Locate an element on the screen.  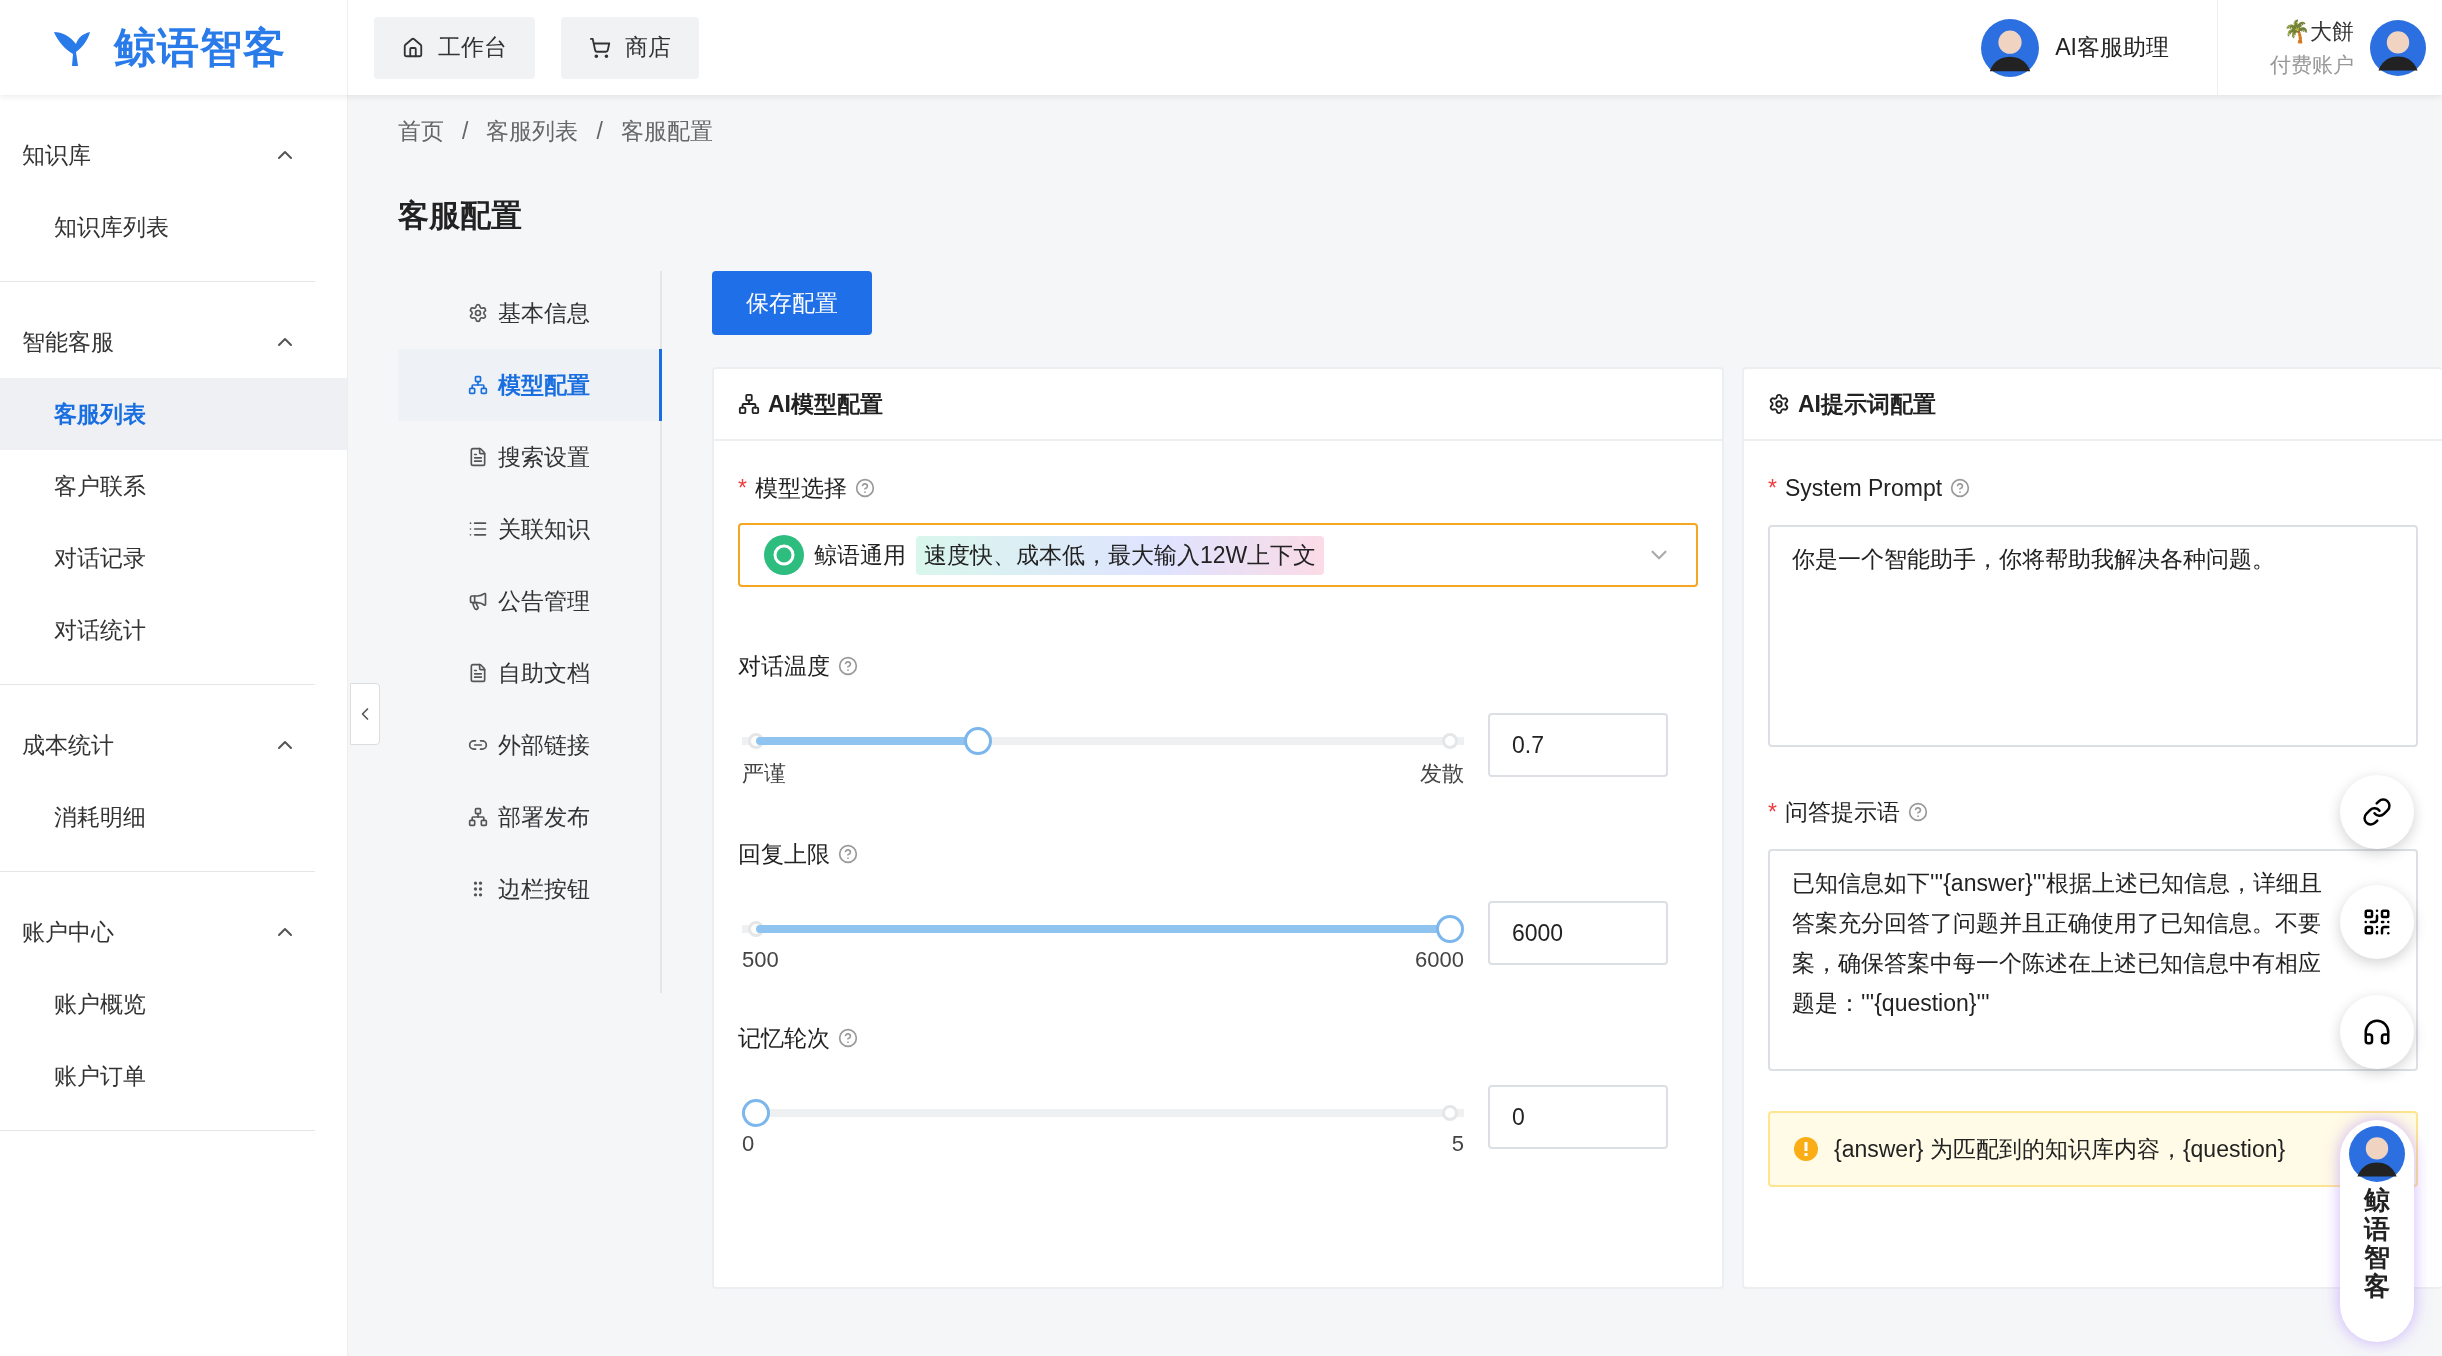
sidebar-item: 客服列表 is located at coordinates (173, 414).